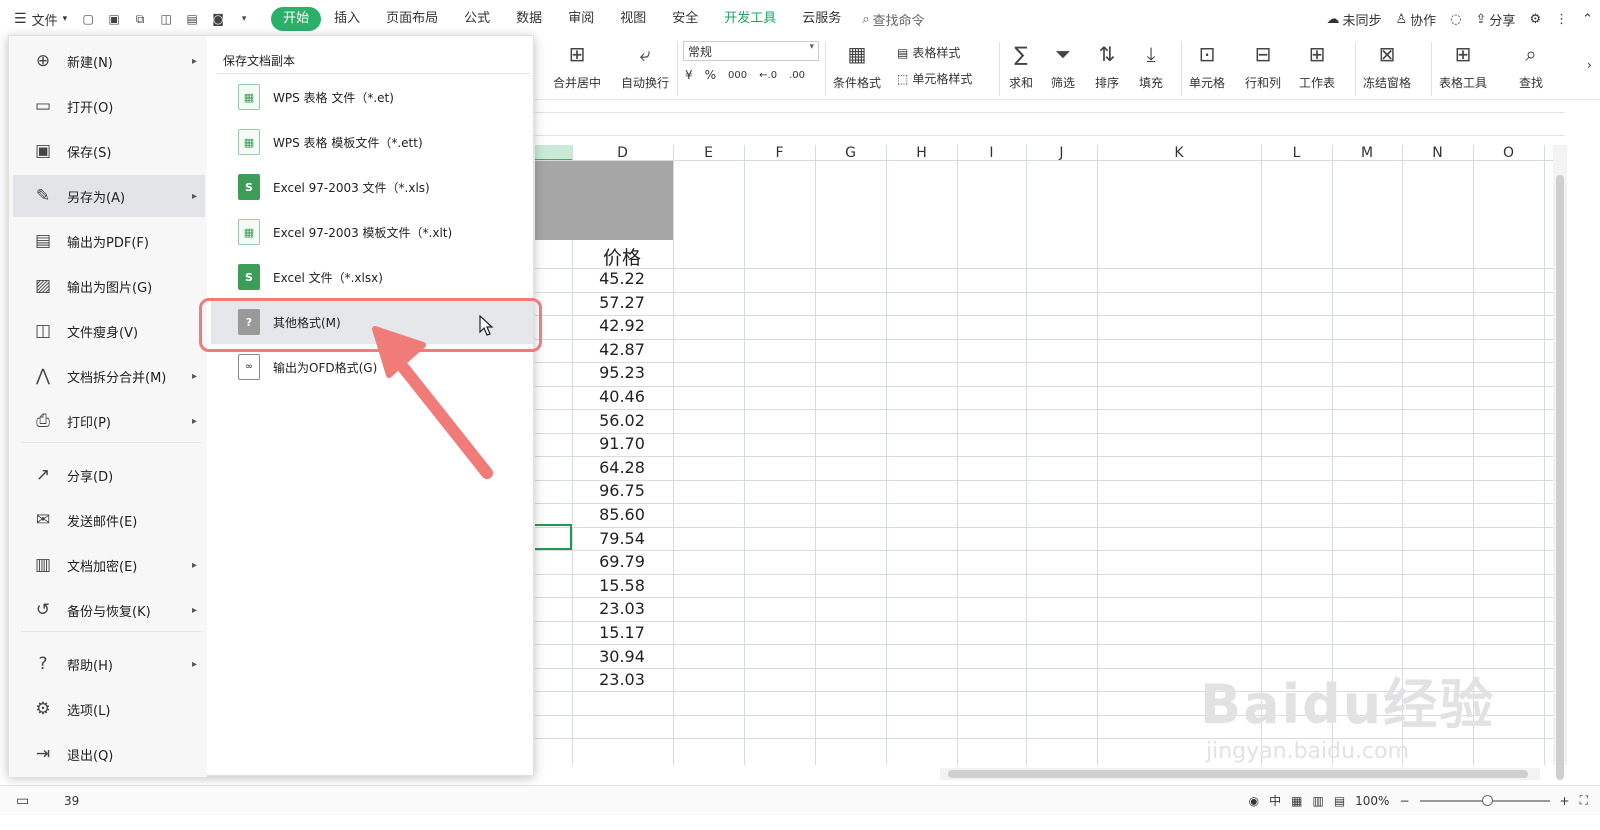 The height and width of the screenshot is (830, 1600). What do you see at coordinates (850, 153) in the screenshot?
I see `column-header: G` at bounding box center [850, 153].